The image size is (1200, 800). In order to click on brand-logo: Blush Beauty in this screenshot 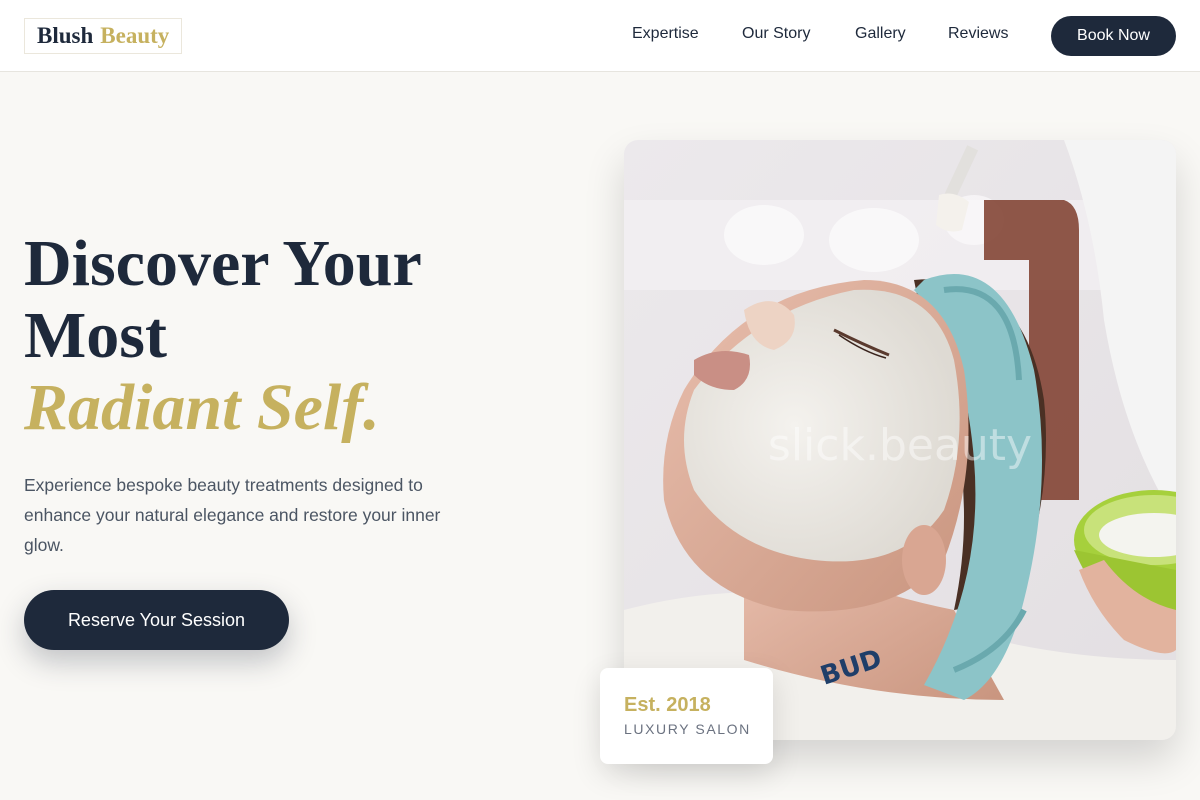, I will do `click(103, 36)`.